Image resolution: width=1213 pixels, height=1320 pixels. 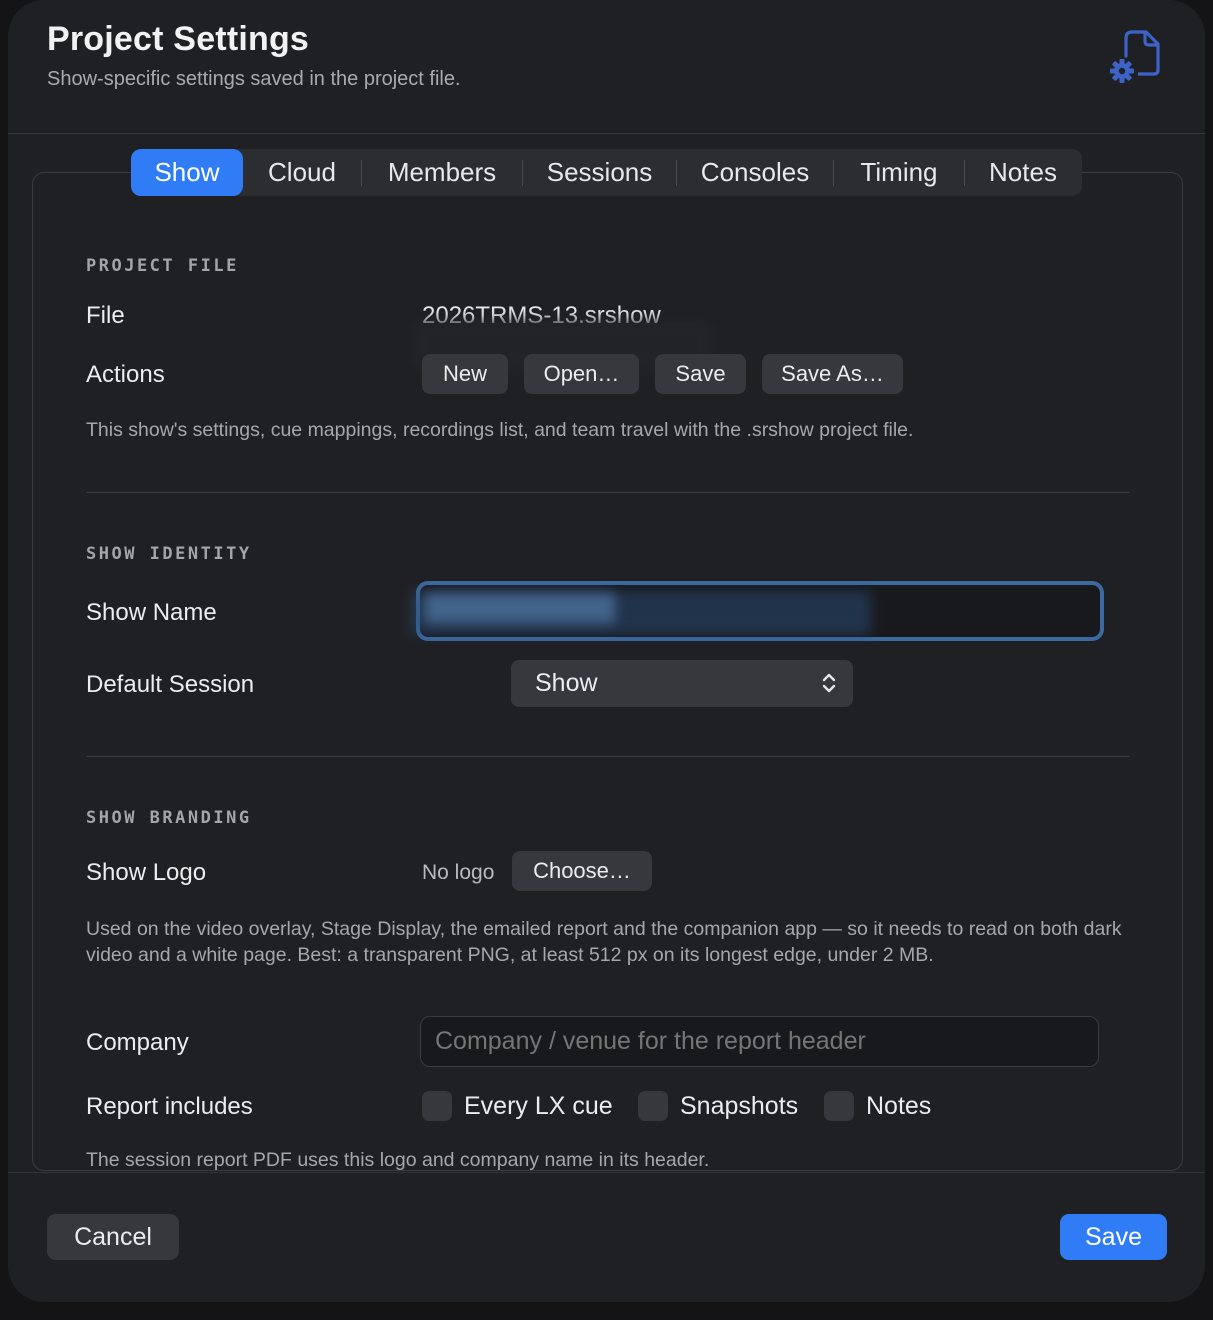 I want to click on save-button: Save, so click(x=1113, y=1237).